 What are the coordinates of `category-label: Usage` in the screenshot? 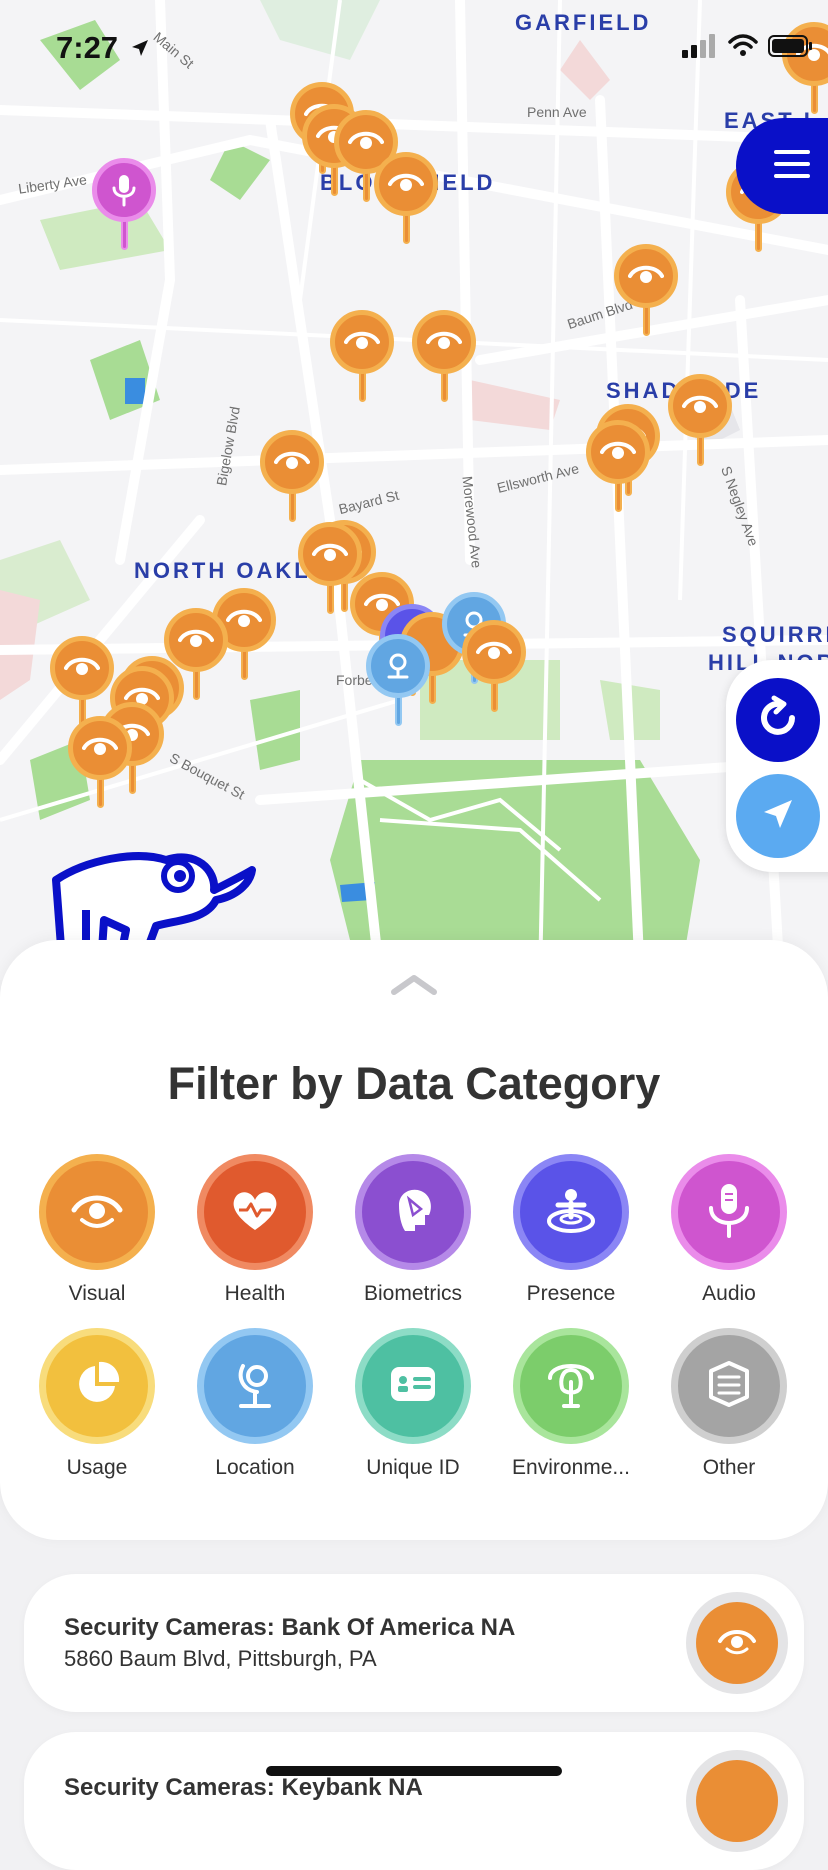 It's located at (97, 1467).